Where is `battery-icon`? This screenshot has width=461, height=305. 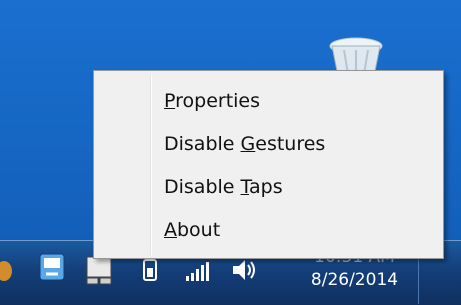
battery-icon is located at coordinates (151, 271).